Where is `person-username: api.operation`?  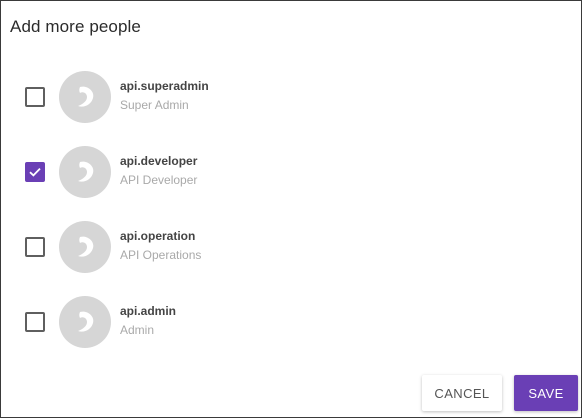
person-username: api.operation is located at coordinates (158, 236).